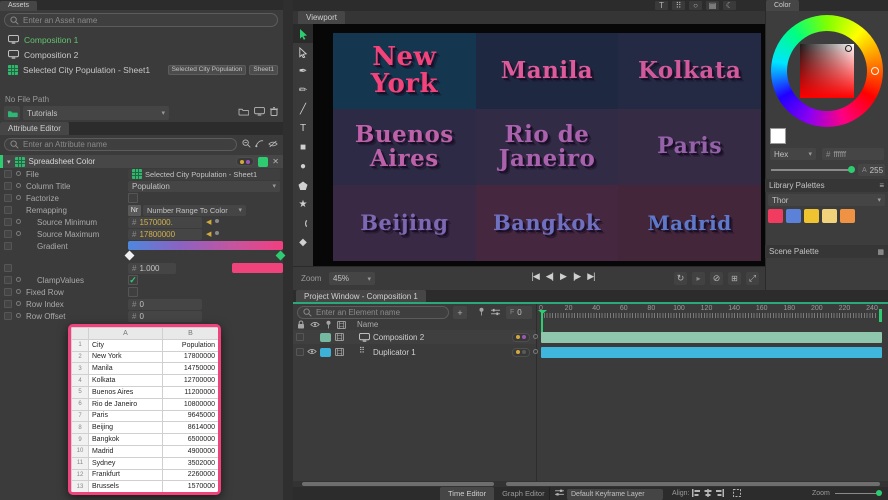 The image size is (888, 500). What do you see at coordinates (245, 161) in the screenshot?
I see `keyframe-badge` at bounding box center [245, 161].